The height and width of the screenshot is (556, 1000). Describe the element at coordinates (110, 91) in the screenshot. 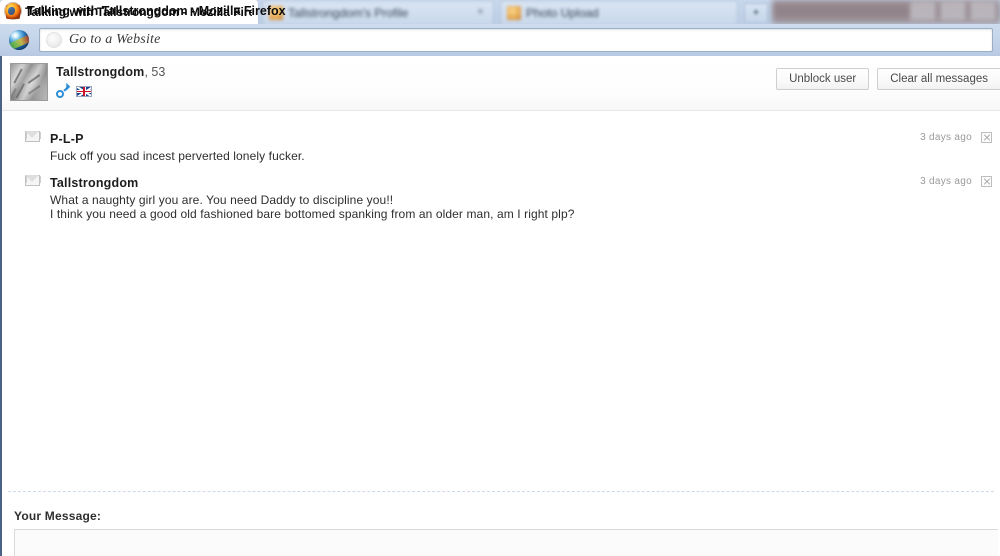

I see `profile-badges` at that location.